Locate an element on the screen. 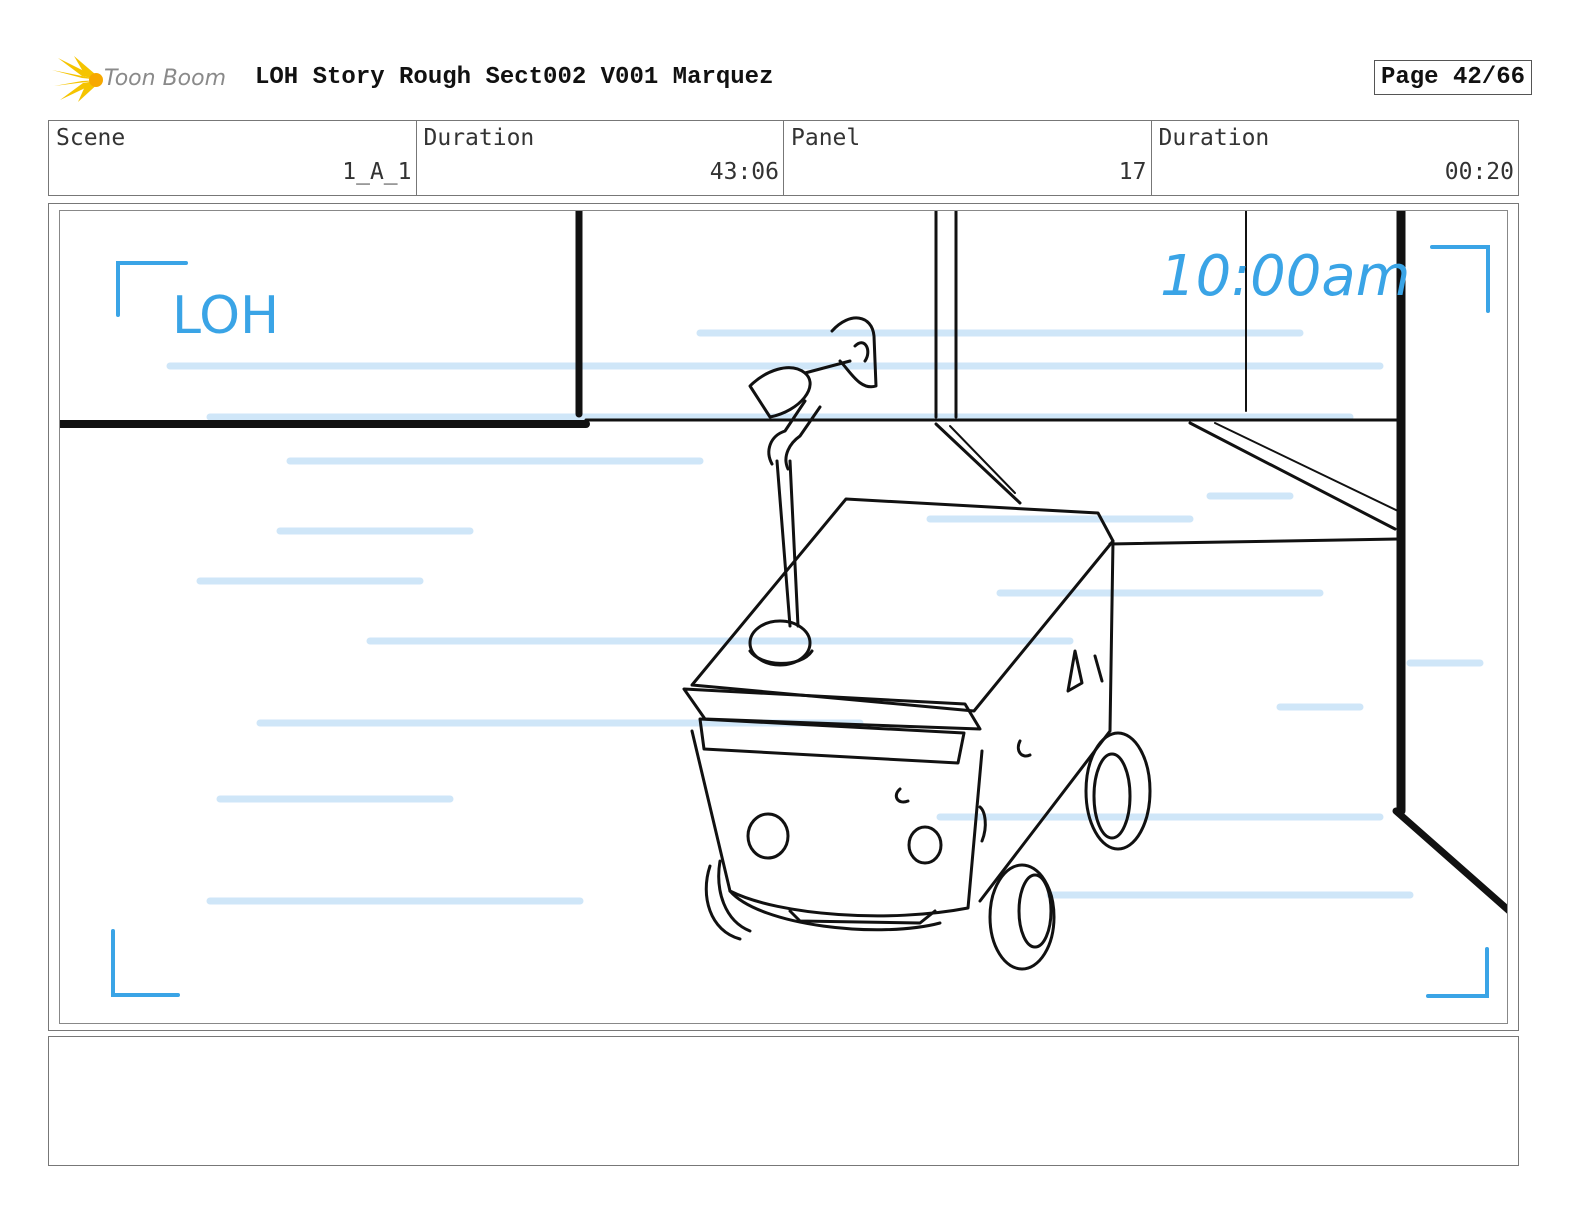 The height and width of the screenshot is (1224, 1584). scene-label: Scene is located at coordinates (91, 138).